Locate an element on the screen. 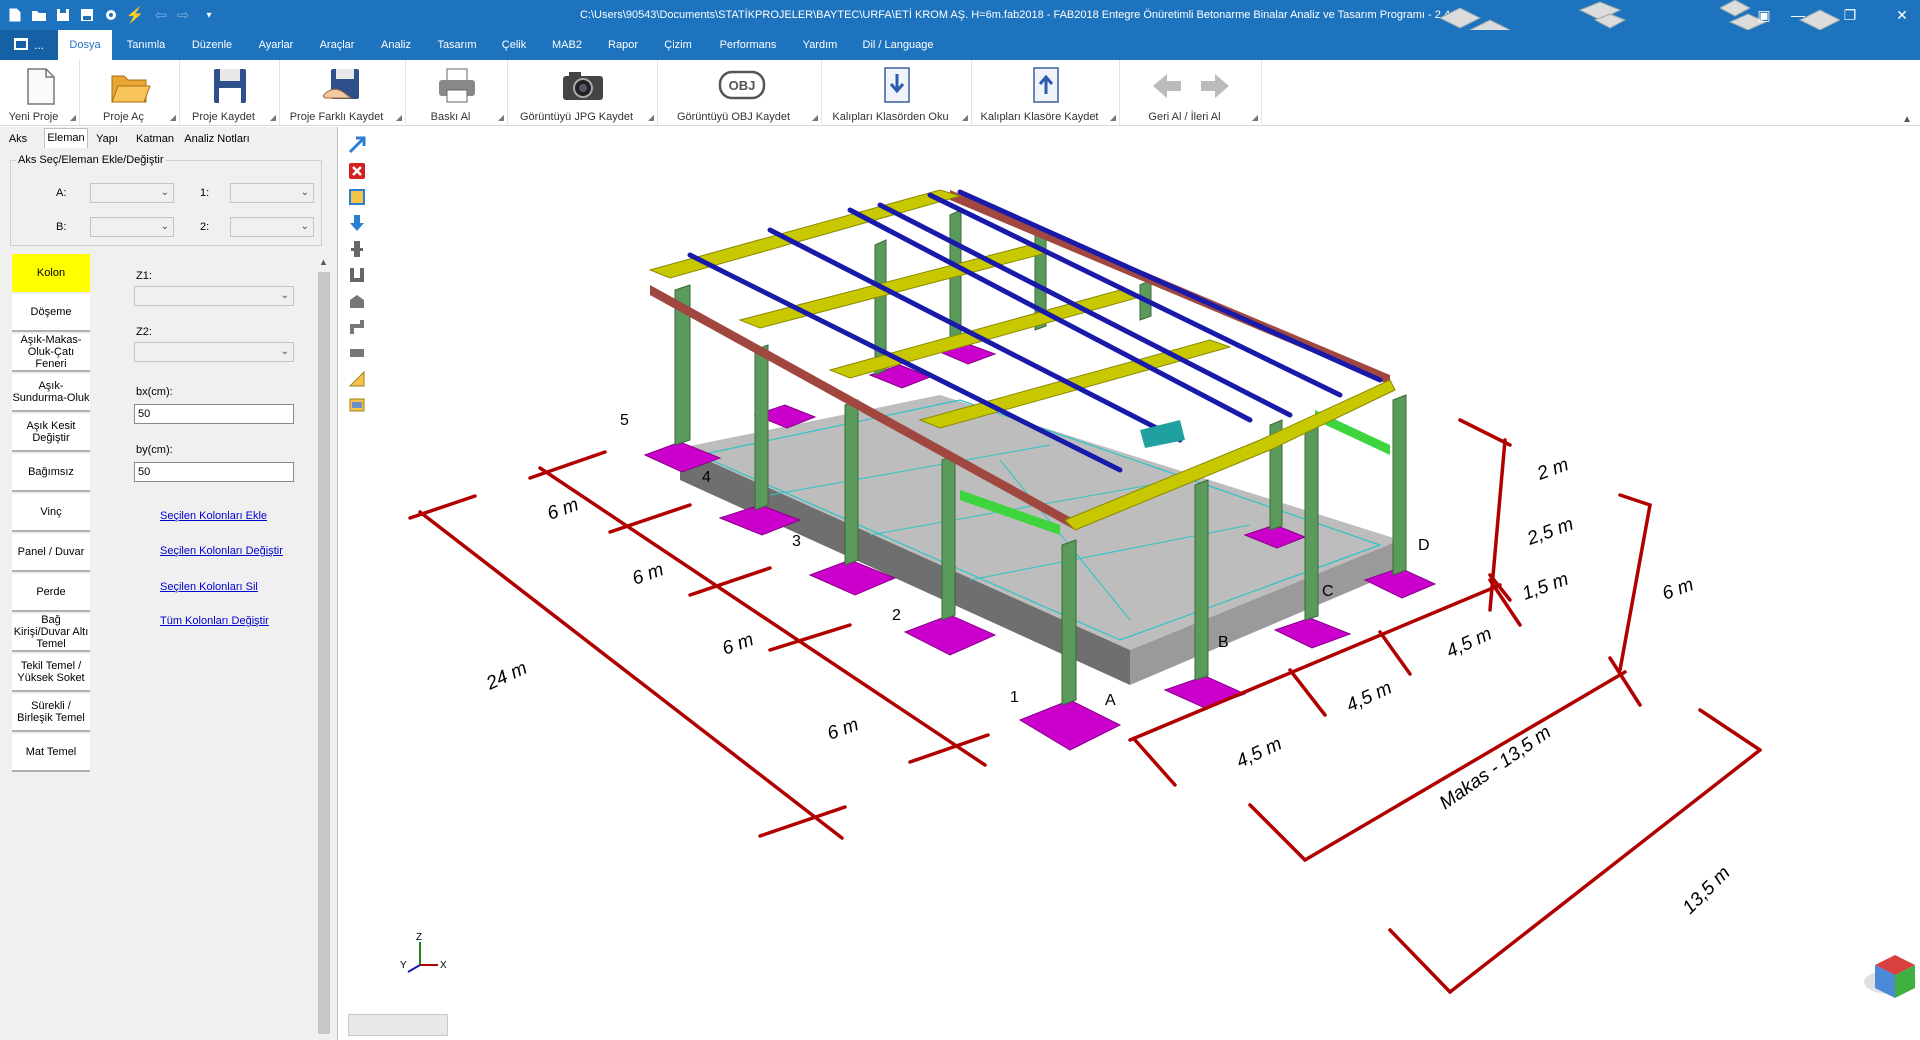  side-button-tekil-temel: Tekil Temel / Yüksek Soket is located at coordinates (51, 673).